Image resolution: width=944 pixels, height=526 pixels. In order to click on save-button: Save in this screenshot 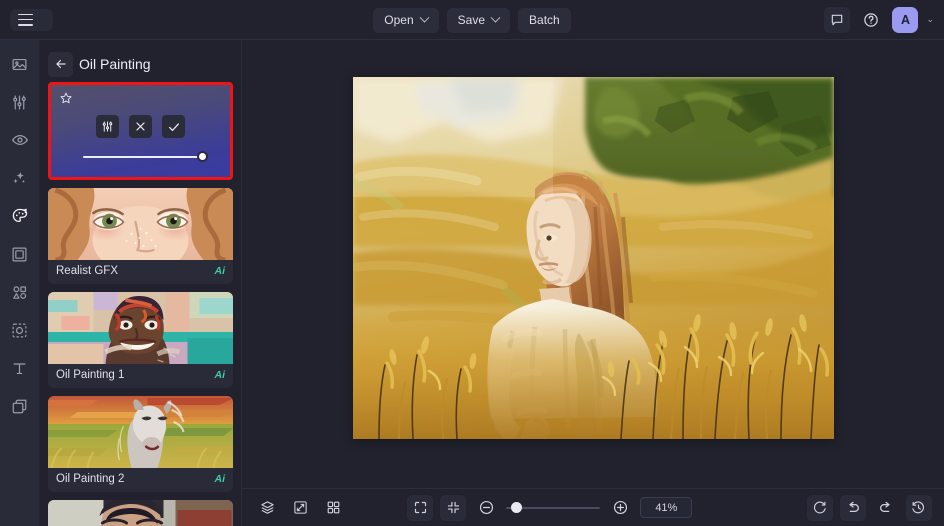, I will do `click(478, 20)`.